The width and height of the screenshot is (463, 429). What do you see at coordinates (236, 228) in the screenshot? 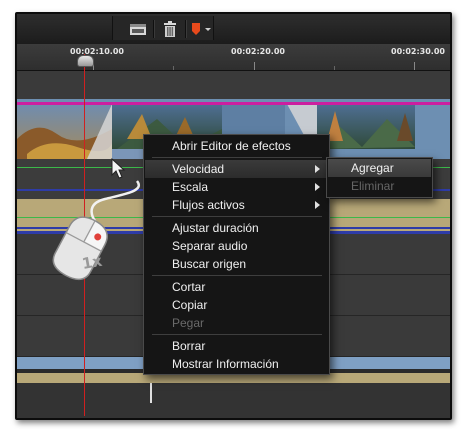
I see `menu-item-ajustar-duracion: Ajustar duración` at bounding box center [236, 228].